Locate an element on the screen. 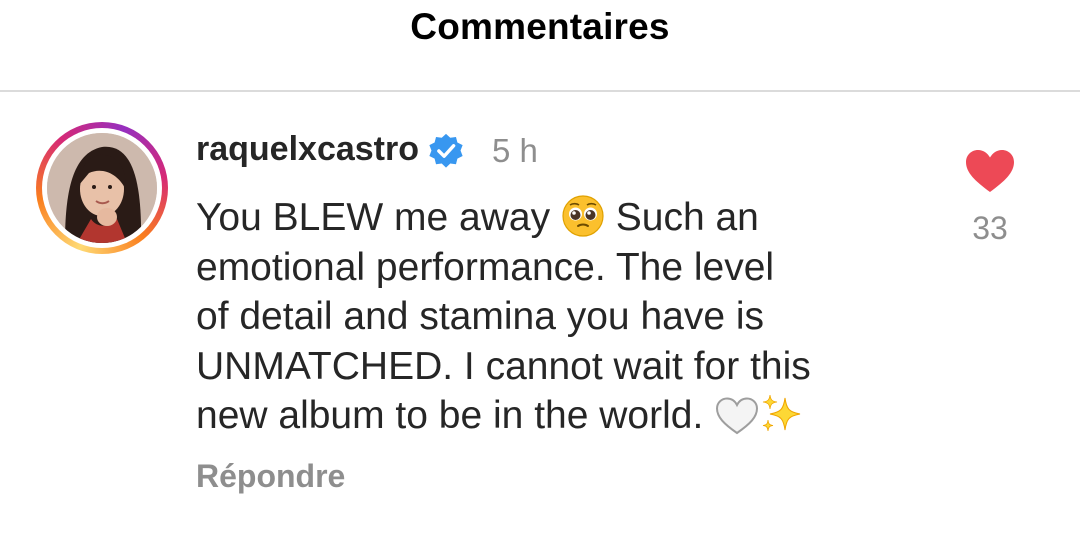  avatar-ring-gap is located at coordinates (102, 188).